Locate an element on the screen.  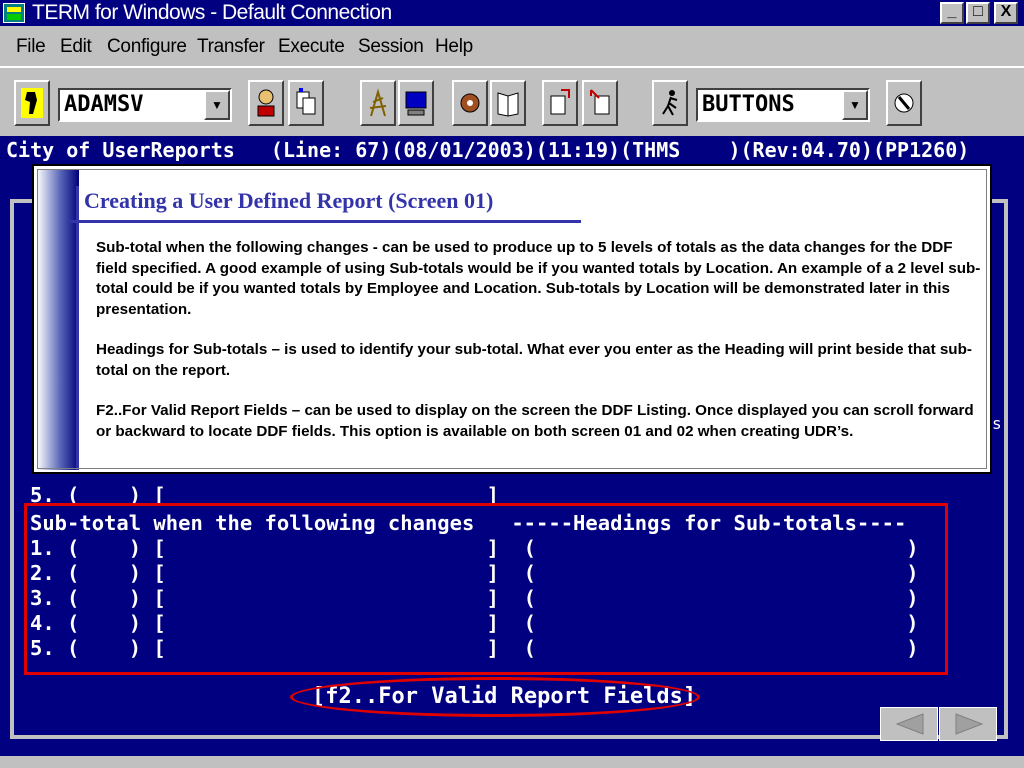
buttons-select: BUTTONS ▼ is located at coordinates (783, 105).